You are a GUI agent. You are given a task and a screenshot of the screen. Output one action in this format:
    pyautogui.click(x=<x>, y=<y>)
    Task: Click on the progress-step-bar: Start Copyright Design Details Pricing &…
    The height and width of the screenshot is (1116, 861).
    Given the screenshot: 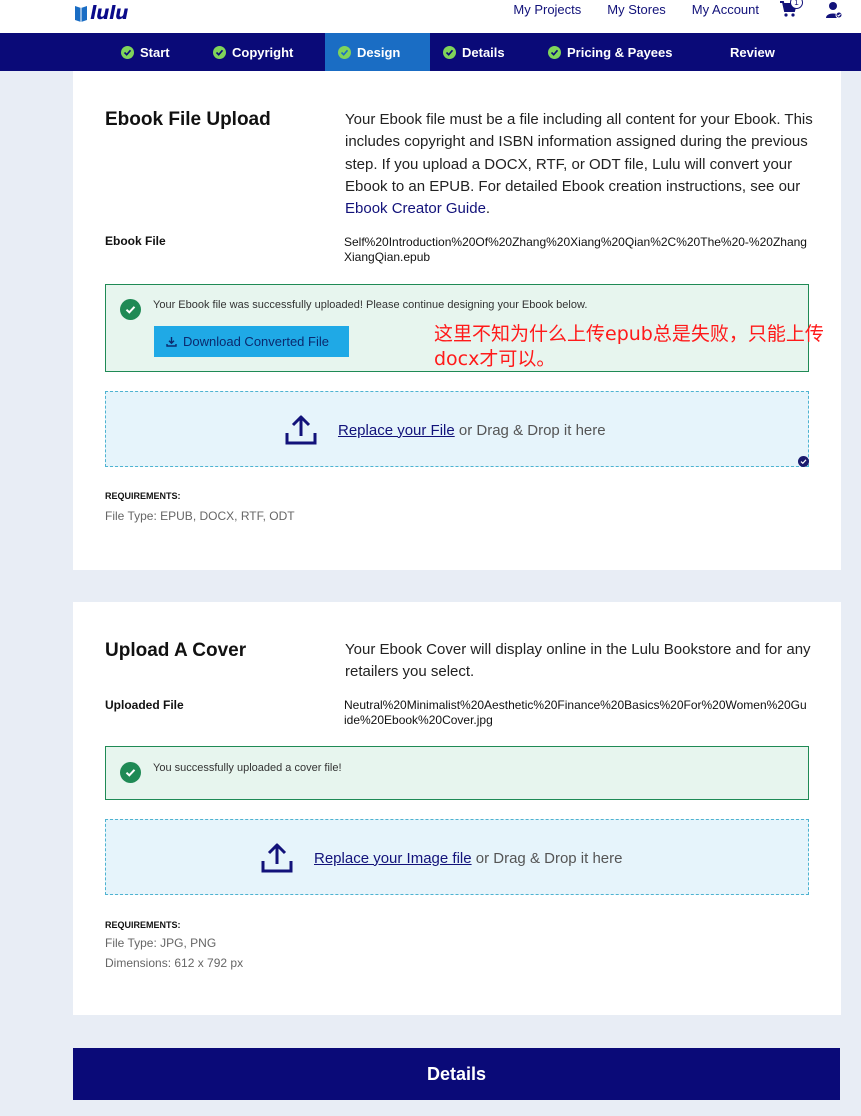 What is the action you would take?
    pyautogui.click(x=430, y=52)
    